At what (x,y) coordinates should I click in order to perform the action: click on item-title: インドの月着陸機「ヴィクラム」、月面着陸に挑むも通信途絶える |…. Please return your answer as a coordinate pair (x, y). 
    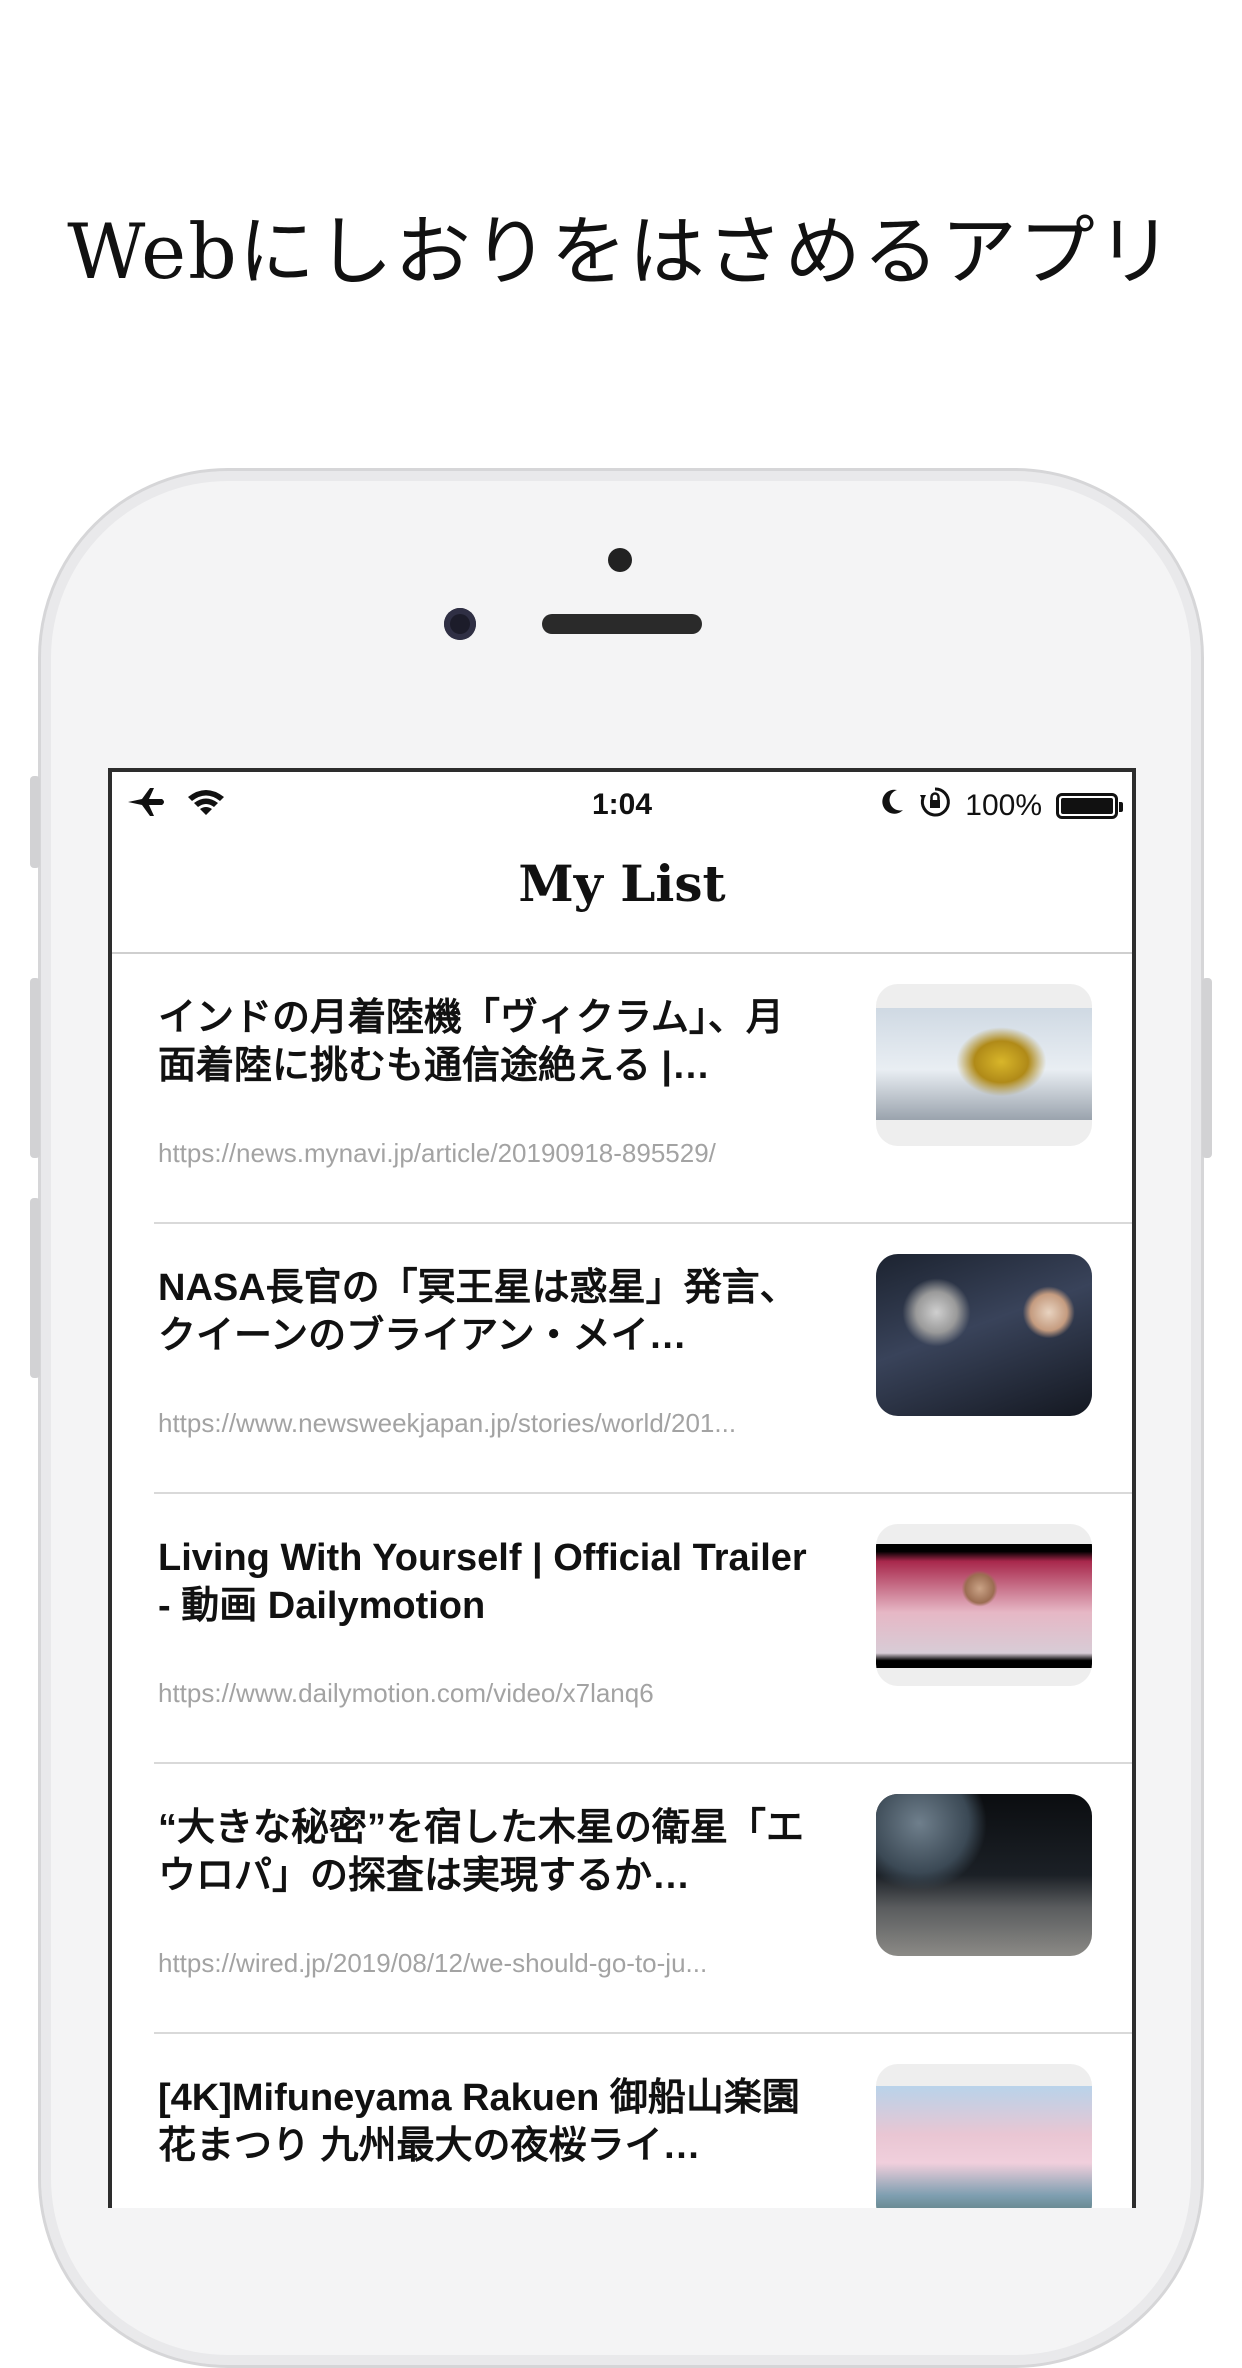
    Looking at the image, I should click on (471, 1042).